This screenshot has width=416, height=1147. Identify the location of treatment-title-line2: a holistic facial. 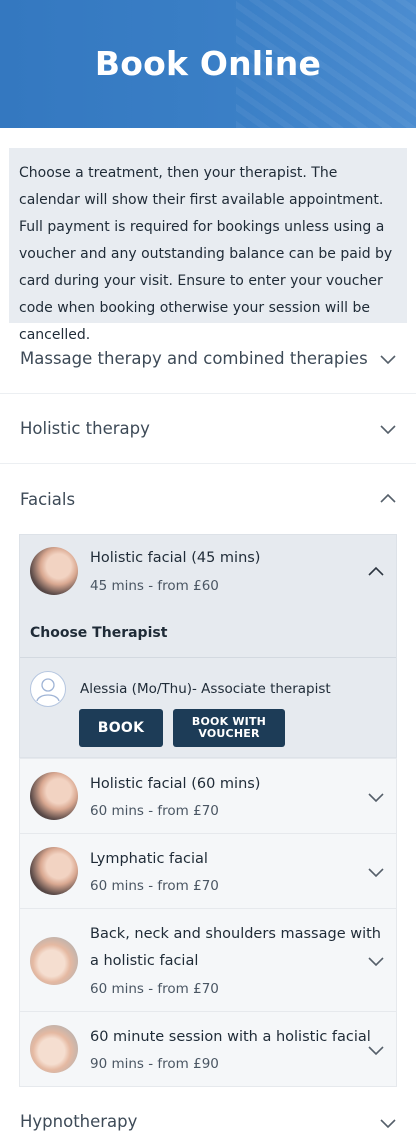
(144, 961).